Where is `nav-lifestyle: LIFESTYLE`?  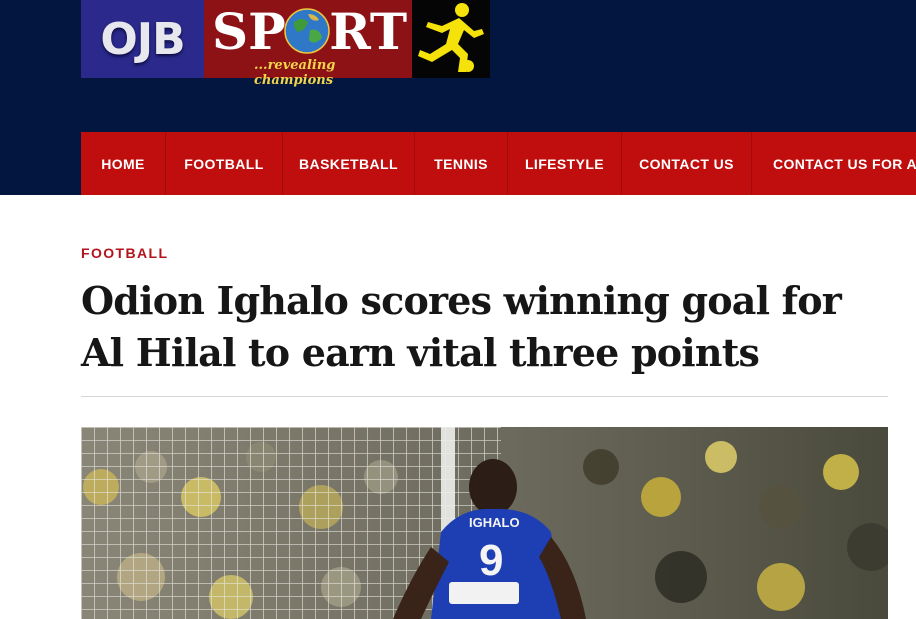
nav-lifestyle: LIFESTYLE is located at coordinates (565, 163).